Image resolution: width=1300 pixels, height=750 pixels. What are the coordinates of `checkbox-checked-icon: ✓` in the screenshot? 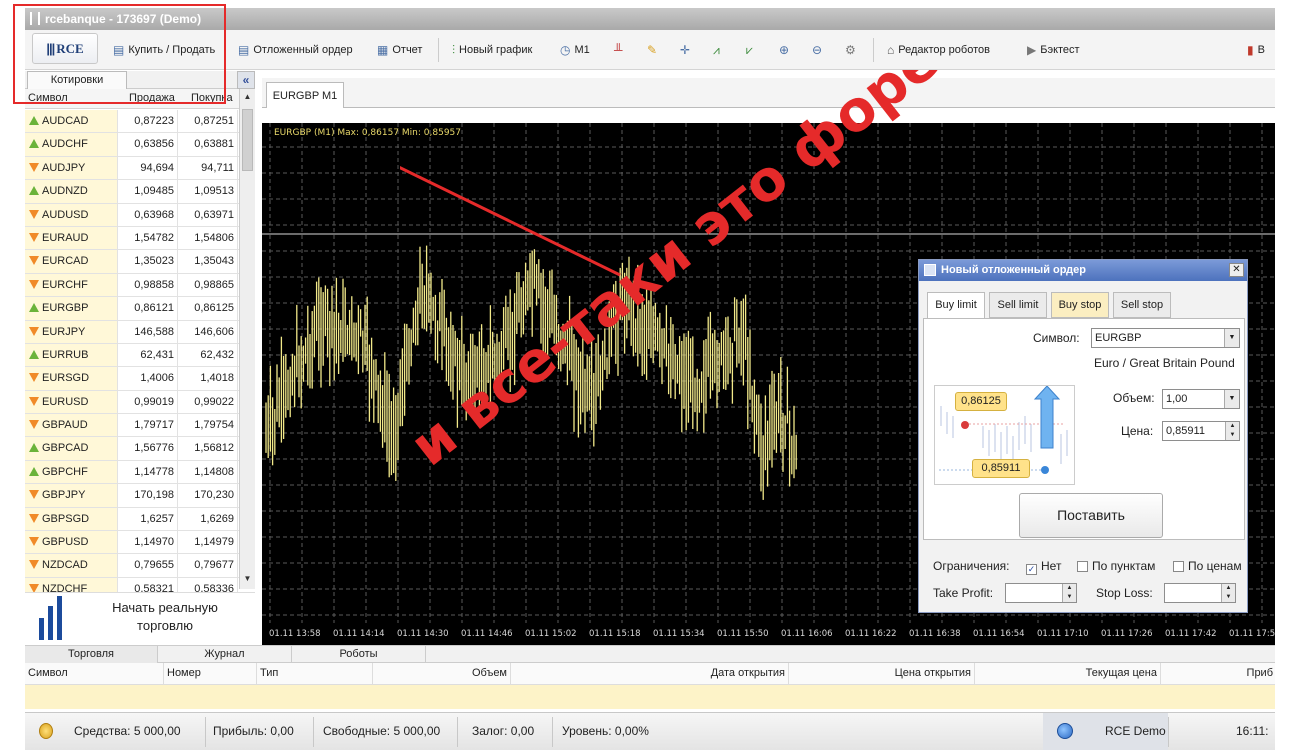 It's located at (1031, 569).